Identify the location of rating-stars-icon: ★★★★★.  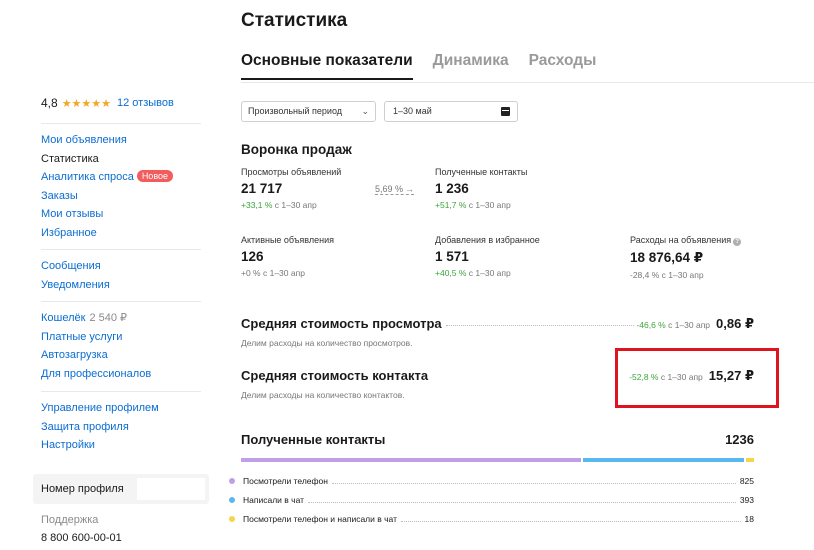
(86, 103).